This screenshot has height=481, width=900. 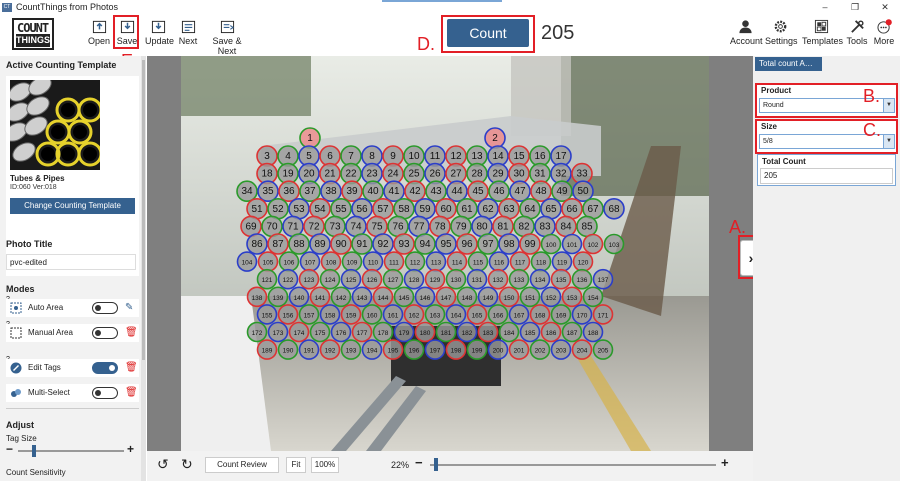 What do you see at coordinates (393, 314) in the screenshot?
I see `count-tag: 161` at bounding box center [393, 314].